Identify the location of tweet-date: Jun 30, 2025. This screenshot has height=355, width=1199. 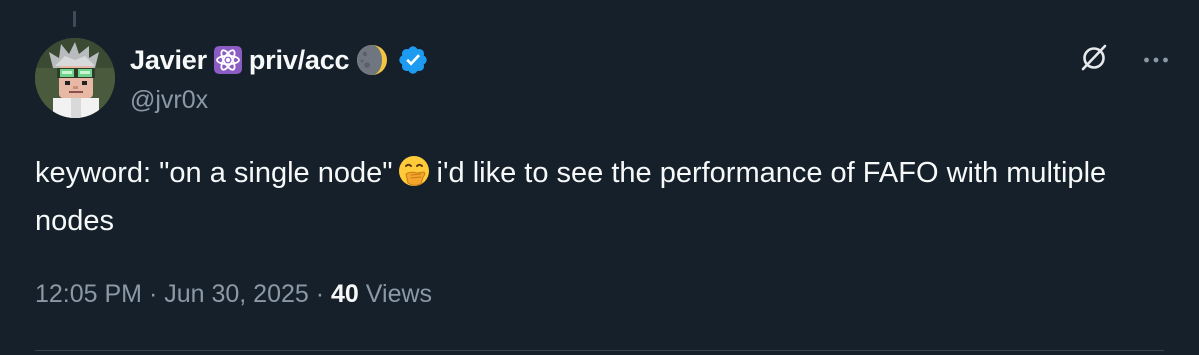
(236, 294).